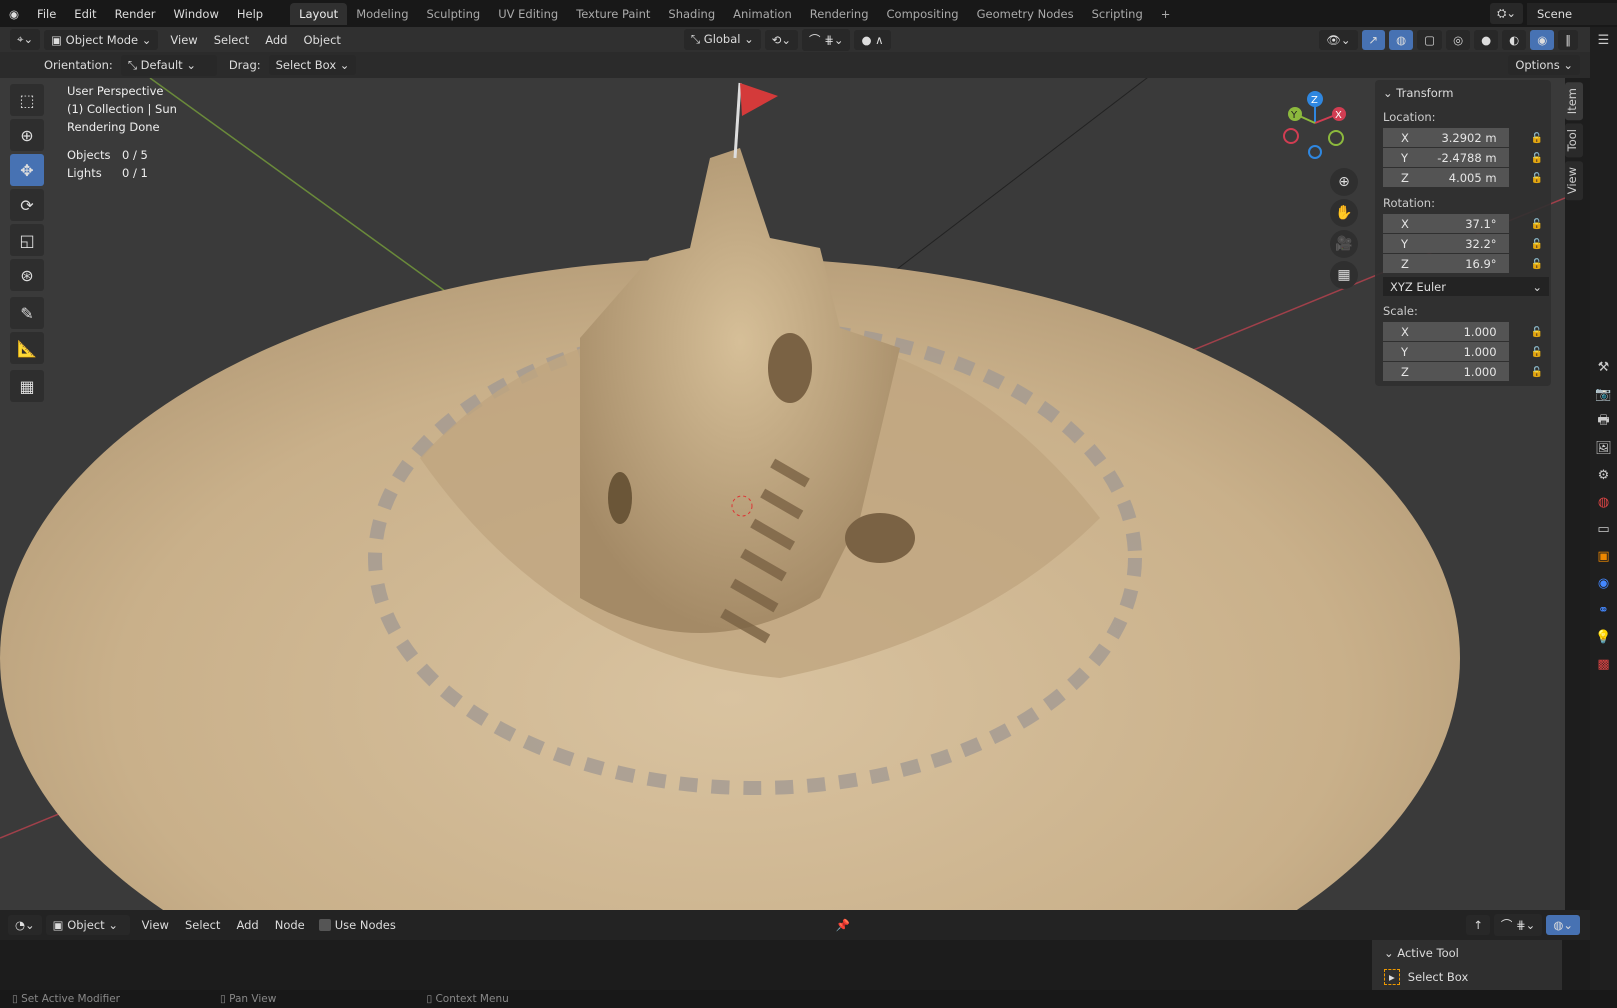 The height and width of the screenshot is (1008, 1617). What do you see at coordinates (1574, 101) in the screenshot?
I see `sidebar-tab-item: Item` at bounding box center [1574, 101].